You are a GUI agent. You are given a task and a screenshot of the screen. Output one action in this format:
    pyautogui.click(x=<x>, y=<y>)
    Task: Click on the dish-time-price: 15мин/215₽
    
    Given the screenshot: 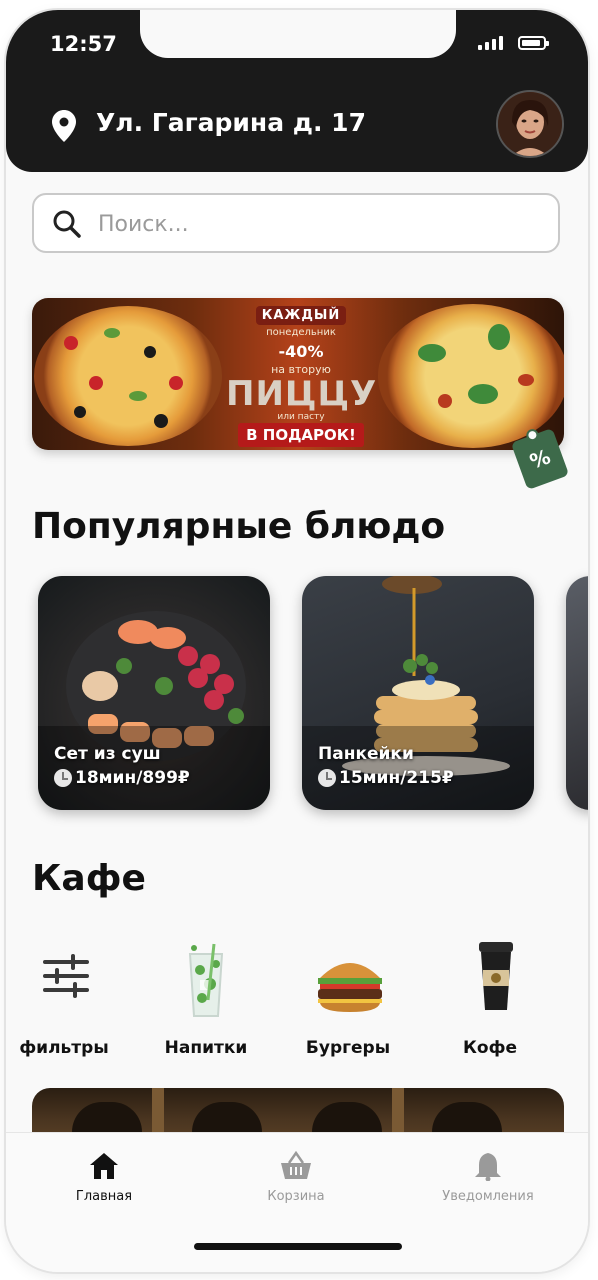 What is the action you would take?
    pyautogui.click(x=396, y=778)
    